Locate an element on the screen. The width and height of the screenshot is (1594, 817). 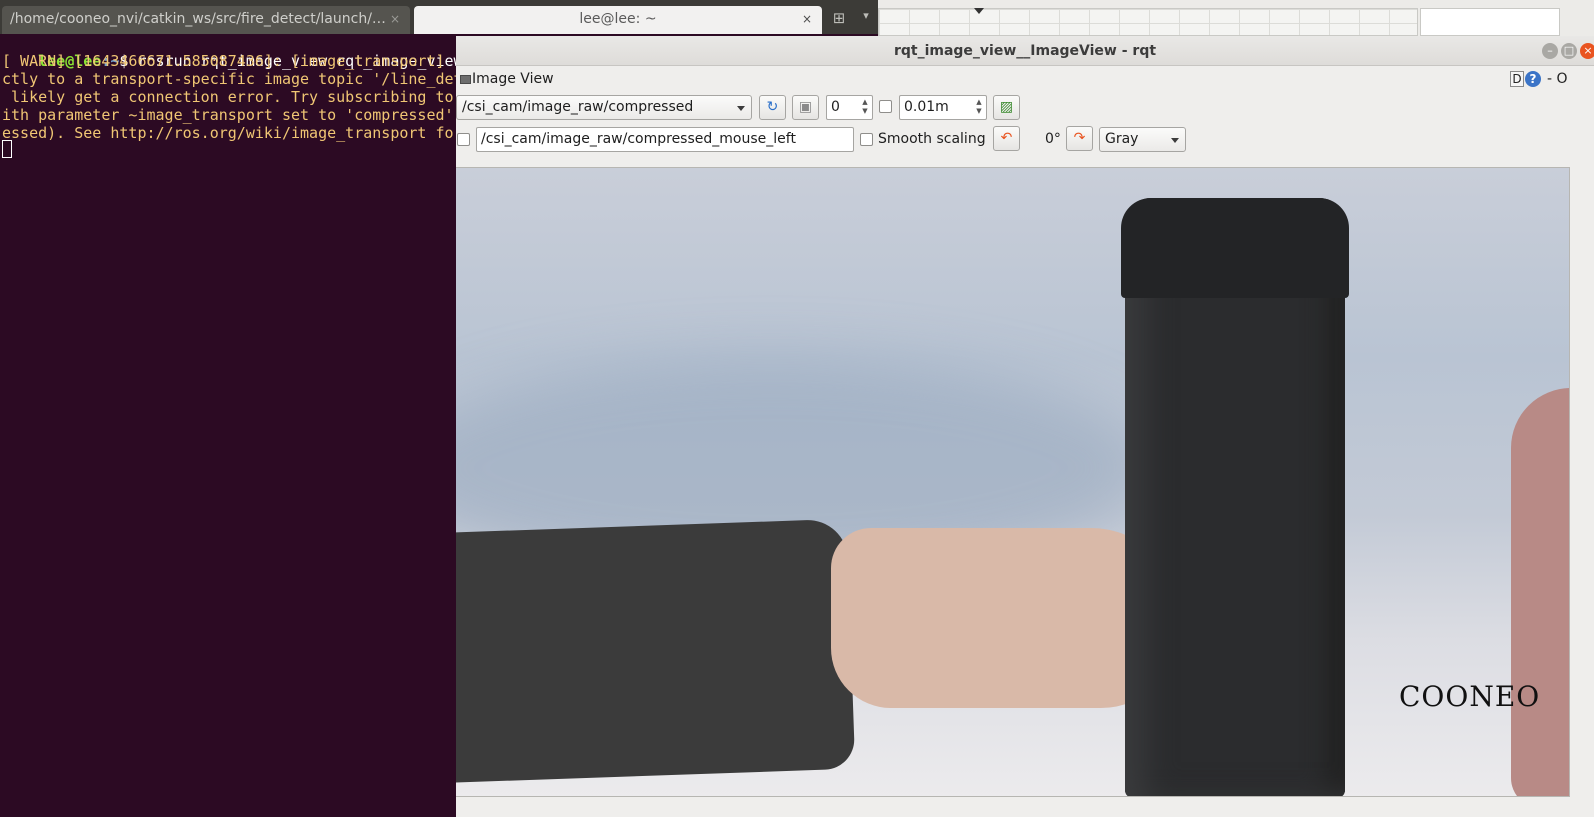
status-bar is located at coordinates (1025, 807).